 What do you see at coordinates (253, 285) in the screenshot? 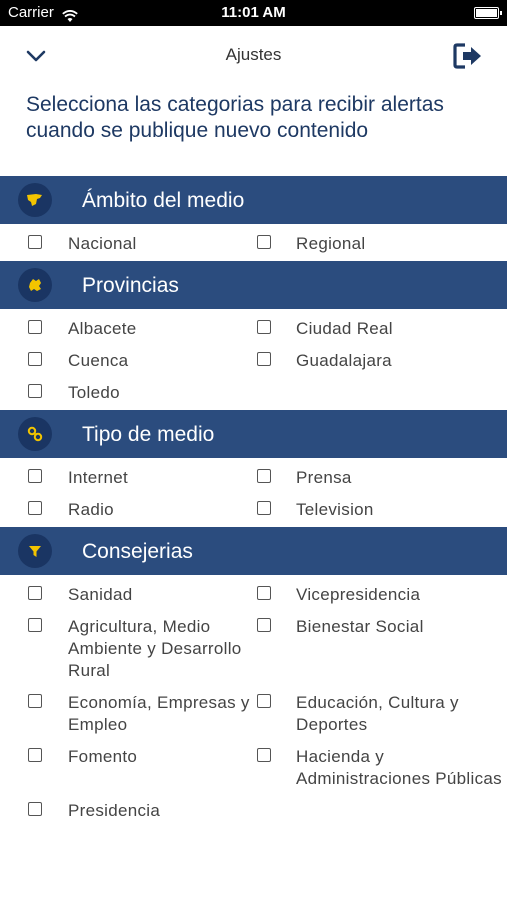
I see `section-header: Provincias` at bounding box center [253, 285].